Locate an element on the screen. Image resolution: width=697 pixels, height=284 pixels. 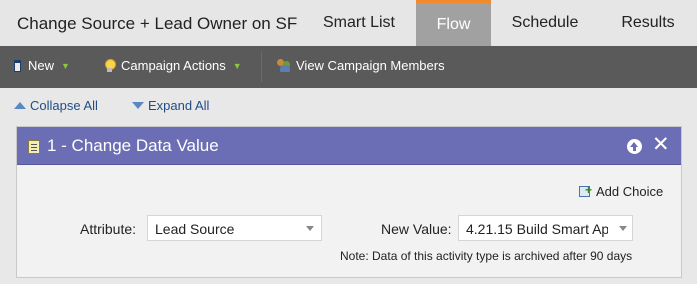
new-button: New ▼ is located at coordinates (42, 65).